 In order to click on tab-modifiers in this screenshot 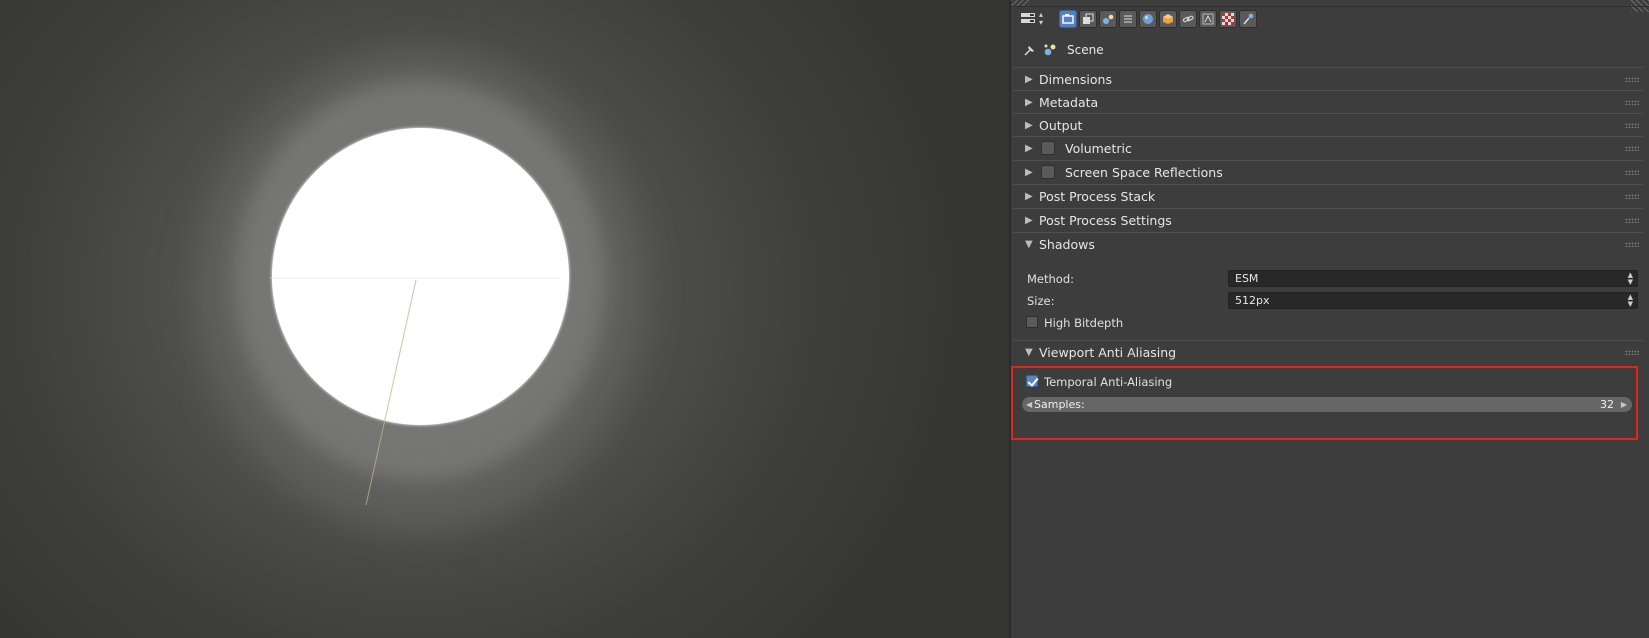, I will do `click(1188, 19)`.